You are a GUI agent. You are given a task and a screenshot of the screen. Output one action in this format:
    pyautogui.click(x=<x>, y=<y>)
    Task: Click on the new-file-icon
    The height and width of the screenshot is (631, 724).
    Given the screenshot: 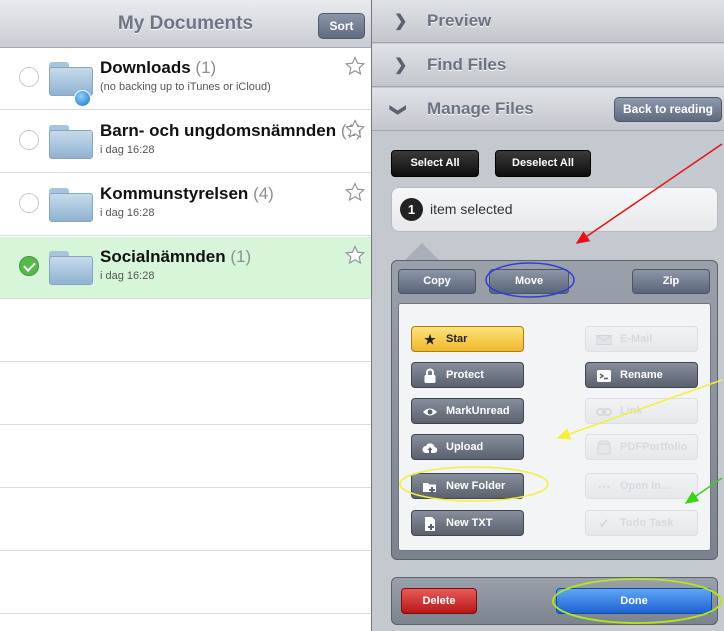 What is the action you would take?
    pyautogui.click(x=430, y=524)
    